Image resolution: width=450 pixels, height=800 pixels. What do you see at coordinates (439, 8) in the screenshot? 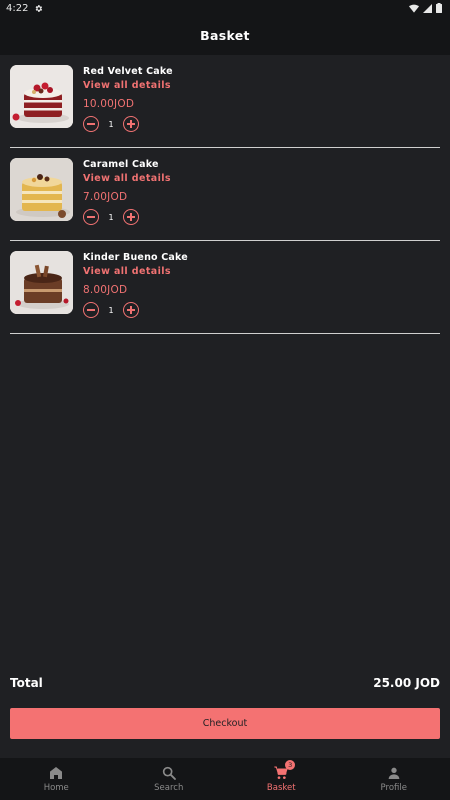
I see `battery-icon` at bounding box center [439, 8].